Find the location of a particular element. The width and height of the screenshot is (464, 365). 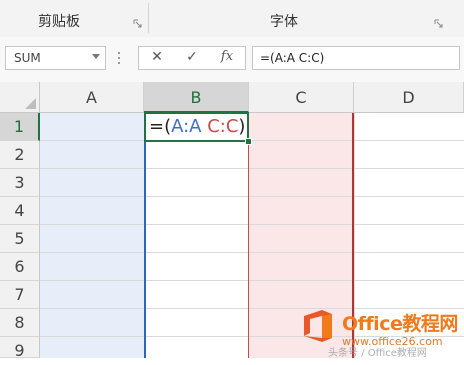

row-header-5: 5 is located at coordinates (20, 239).